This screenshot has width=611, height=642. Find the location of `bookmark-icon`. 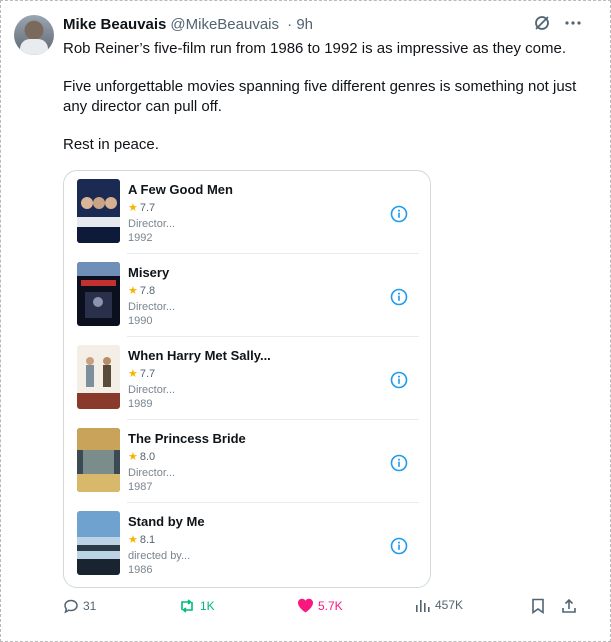

bookmark-icon is located at coordinates (538, 606).